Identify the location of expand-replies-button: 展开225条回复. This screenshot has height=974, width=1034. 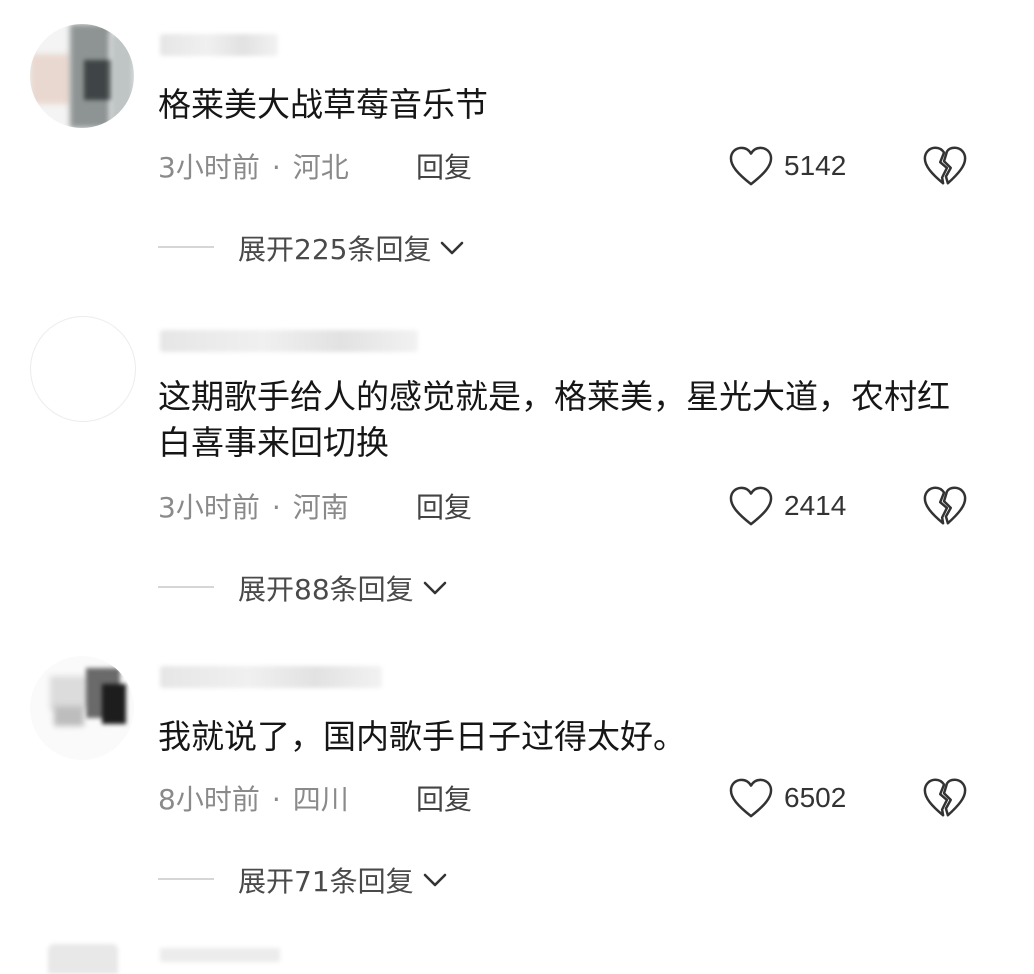
(351, 248).